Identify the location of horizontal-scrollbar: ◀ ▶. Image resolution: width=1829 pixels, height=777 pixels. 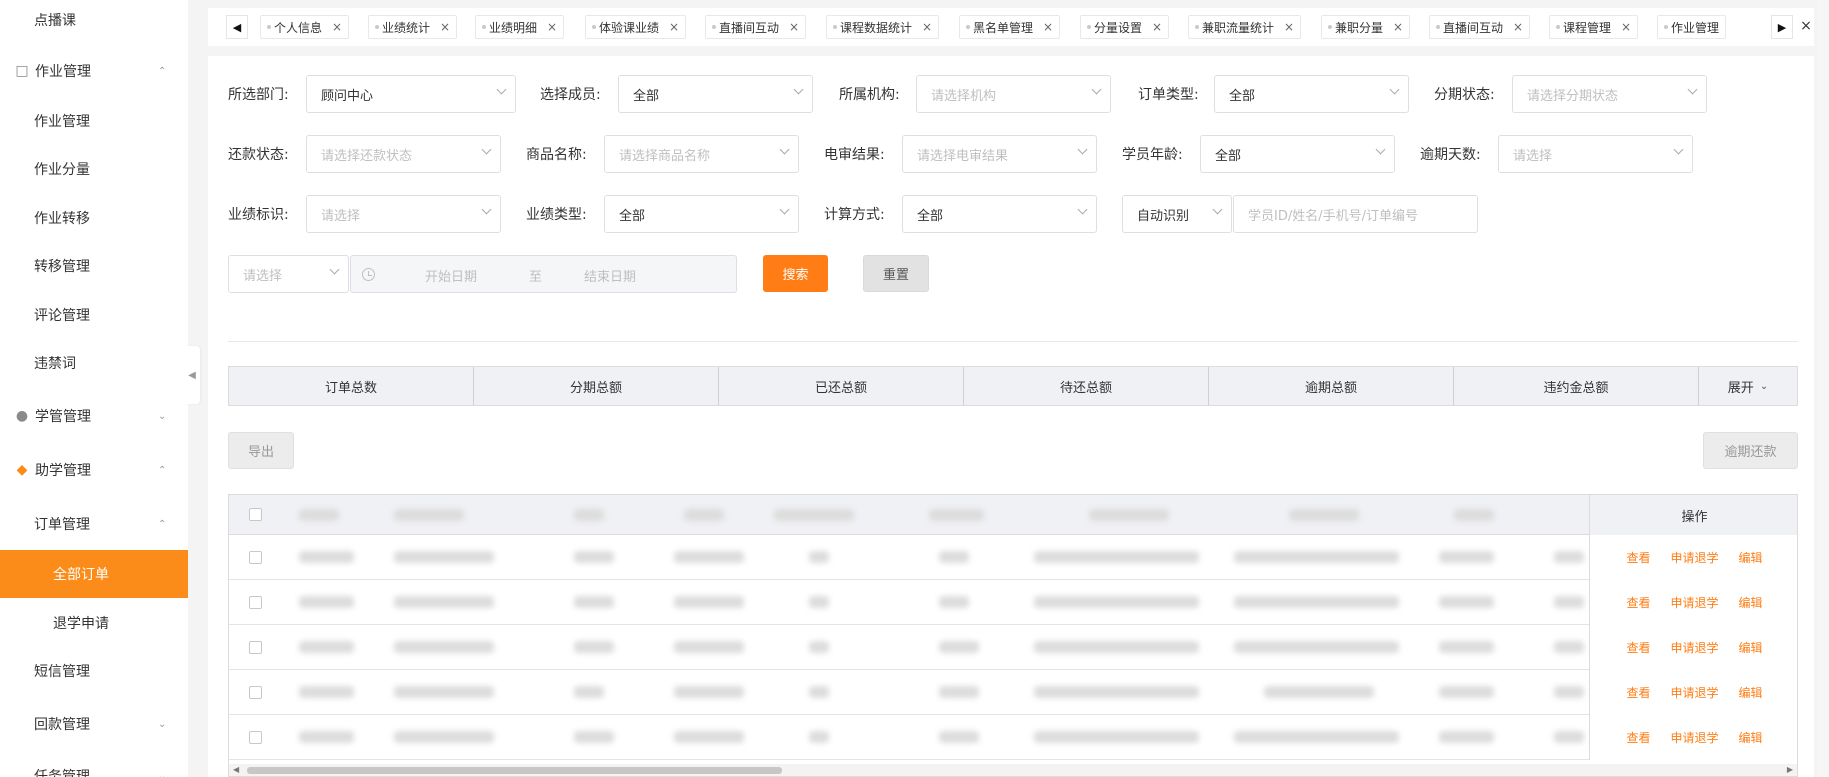
(1013, 770).